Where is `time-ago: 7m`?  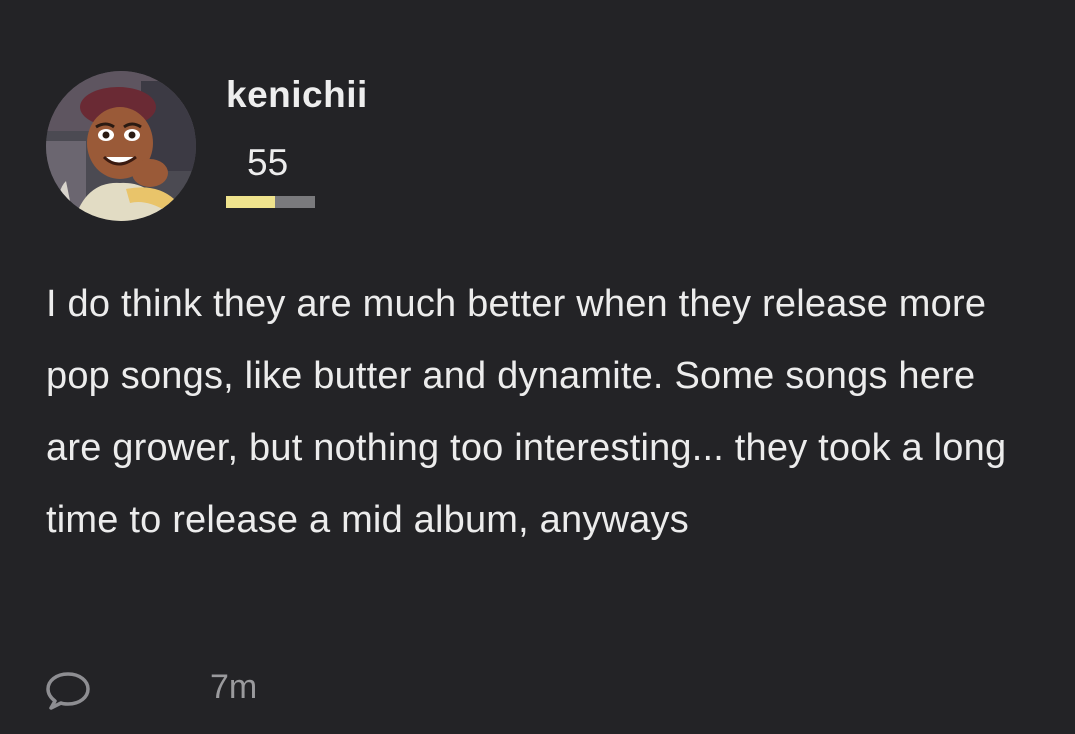
time-ago: 7m is located at coordinates (234, 687).